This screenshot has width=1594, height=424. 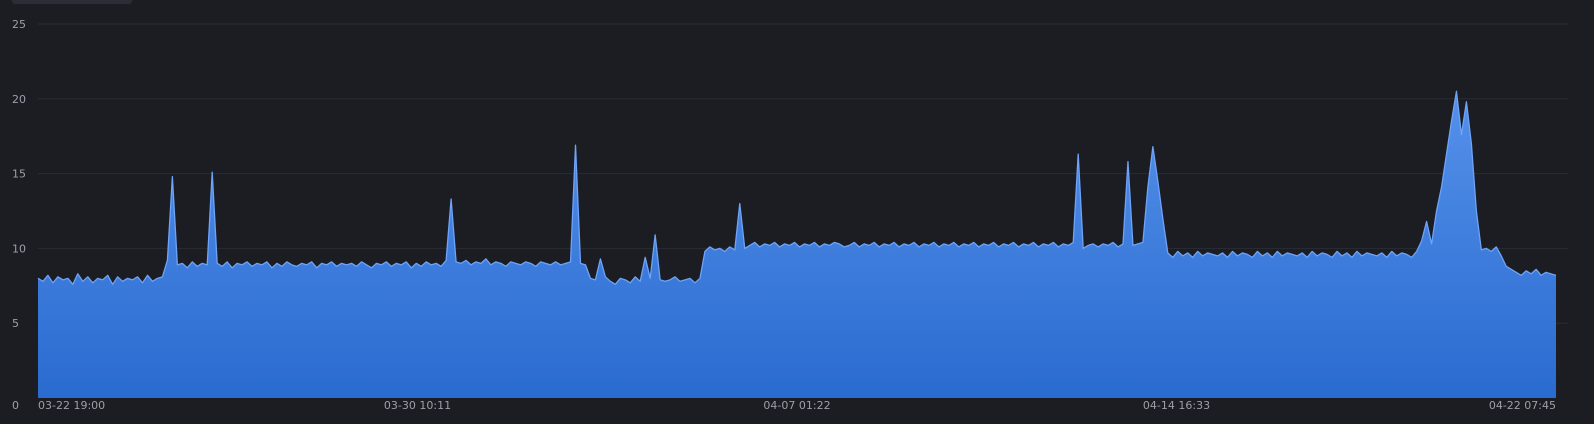 What do you see at coordinates (15, 323) in the screenshot?
I see `y-tick-label: 5` at bounding box center [15, 323].